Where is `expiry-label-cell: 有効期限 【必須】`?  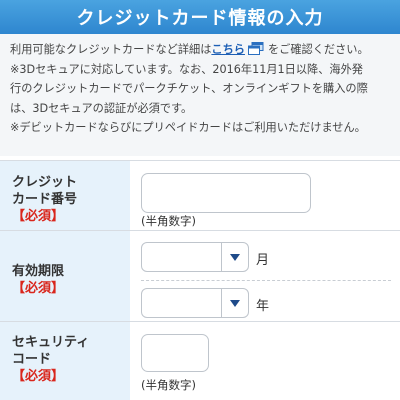
expiry-label-cell: 有効期限 【必須】 is located at coordinates (65, 276).